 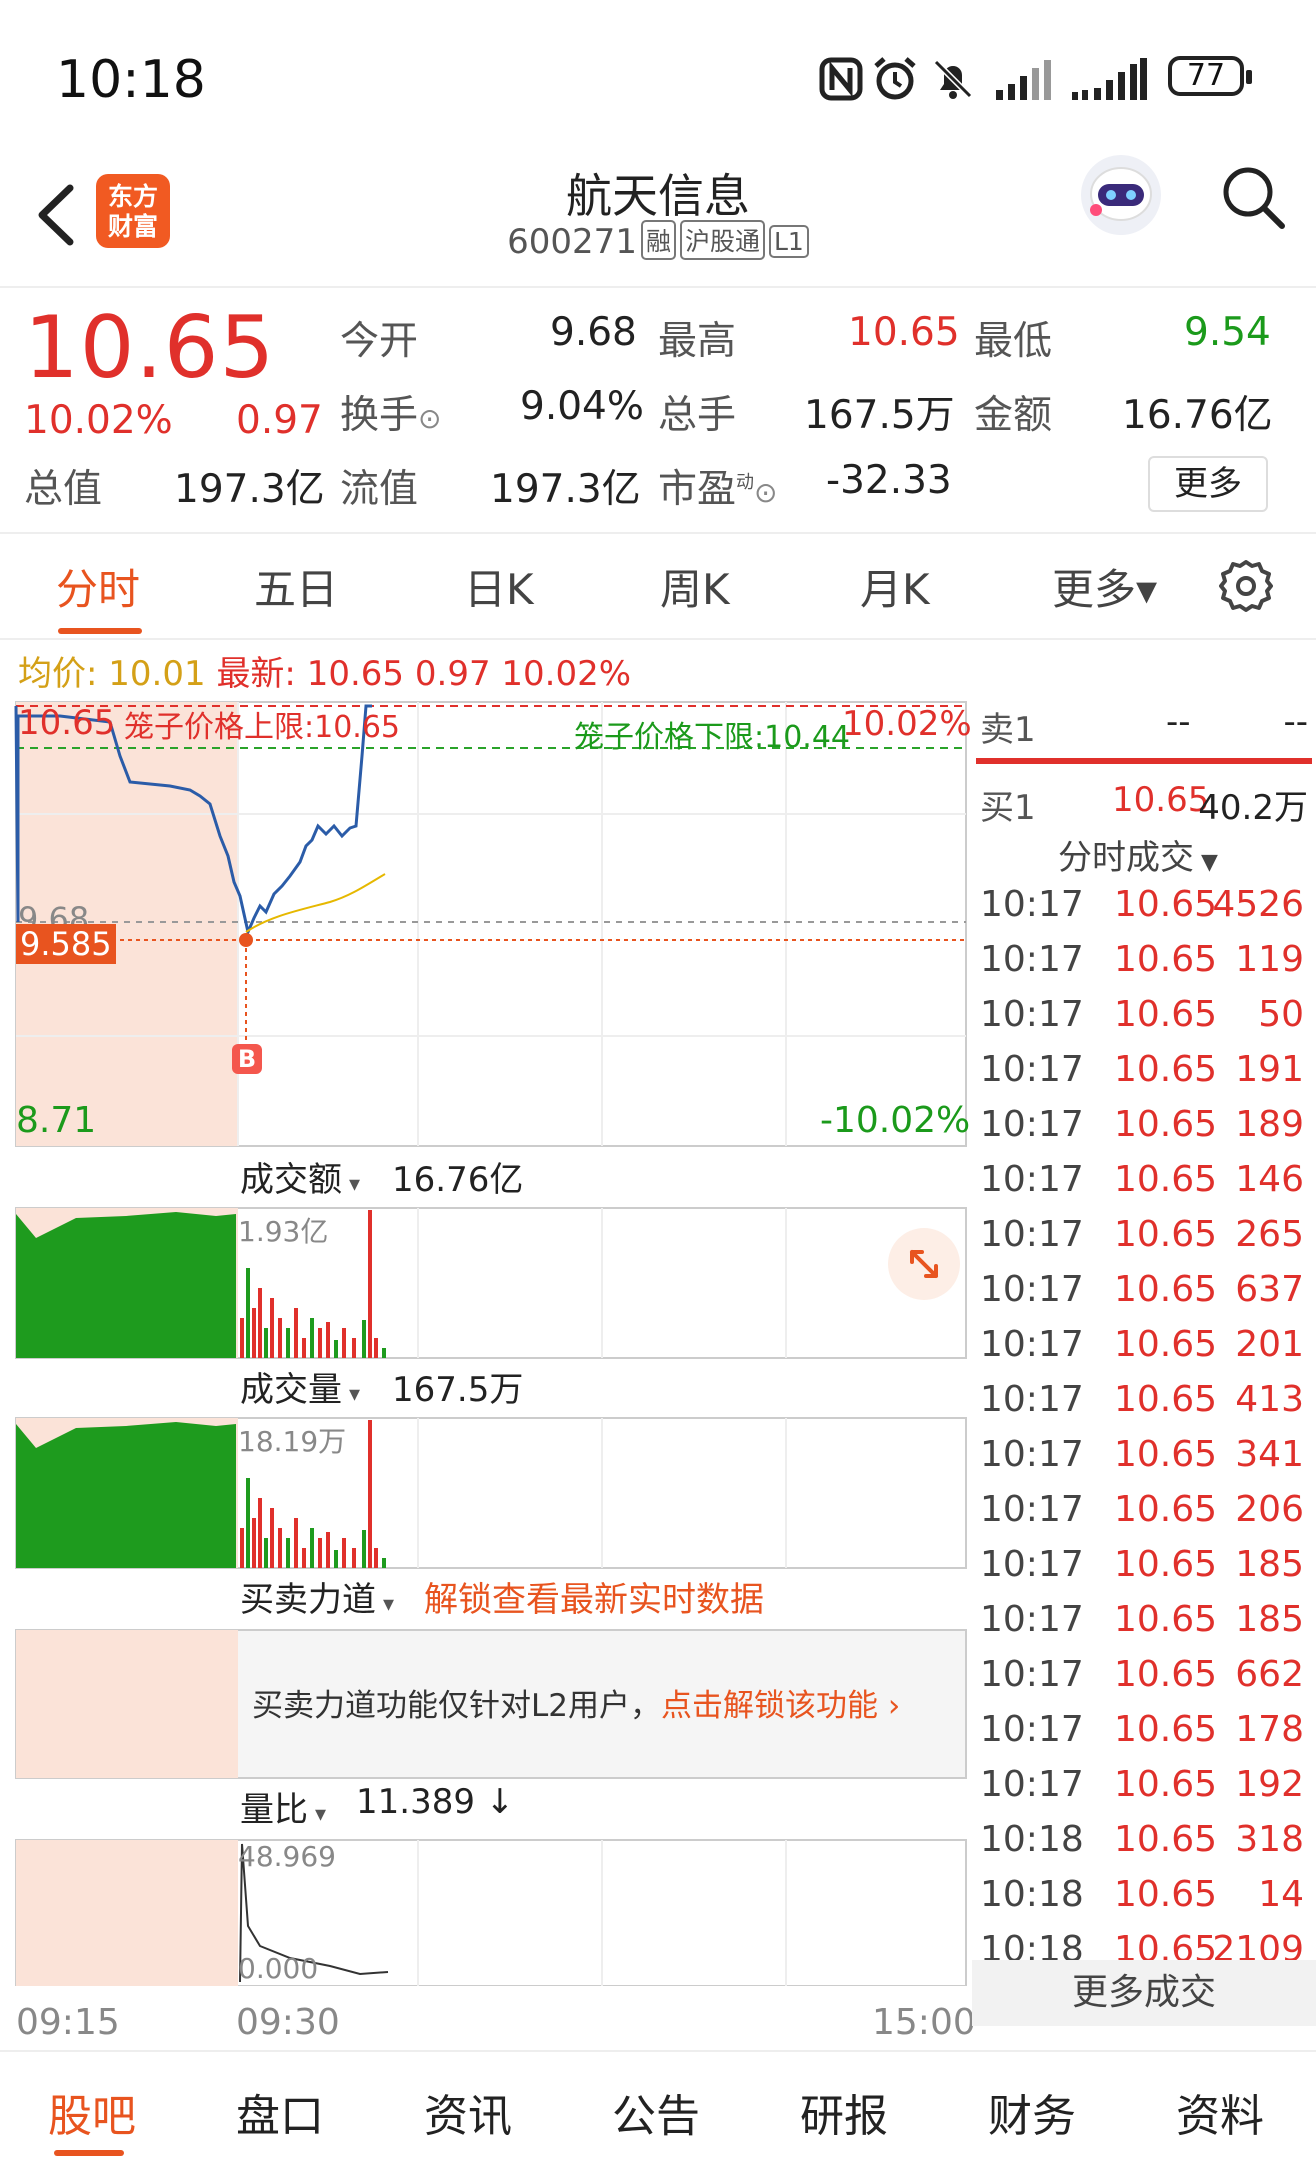 What do you see at coordinates (1197, 415) in the screenshot?
I see `amount-value: 16.76亿` at bounding box center [1197, 415].